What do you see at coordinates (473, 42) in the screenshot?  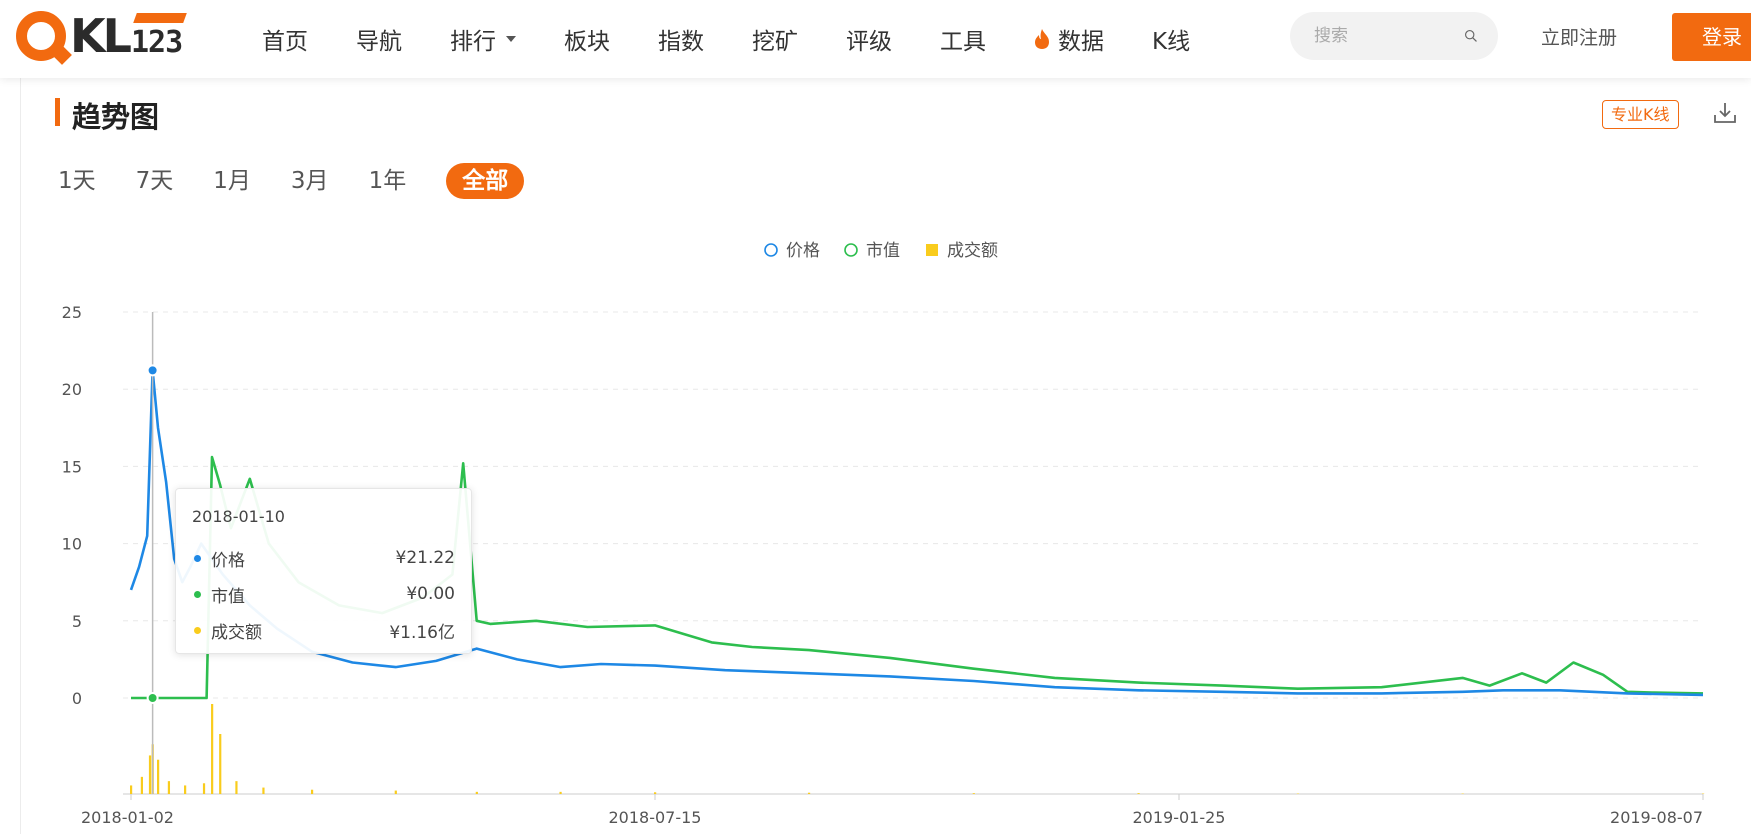 I see `nav-ranking-label: 排行` at bounding box center [473, 42].